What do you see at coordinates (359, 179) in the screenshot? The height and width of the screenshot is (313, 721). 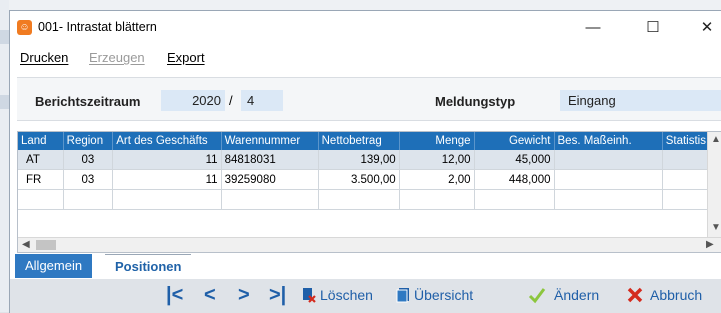 I see `cell-net-amount: 3.500,00` at bounding box center [359, 179].